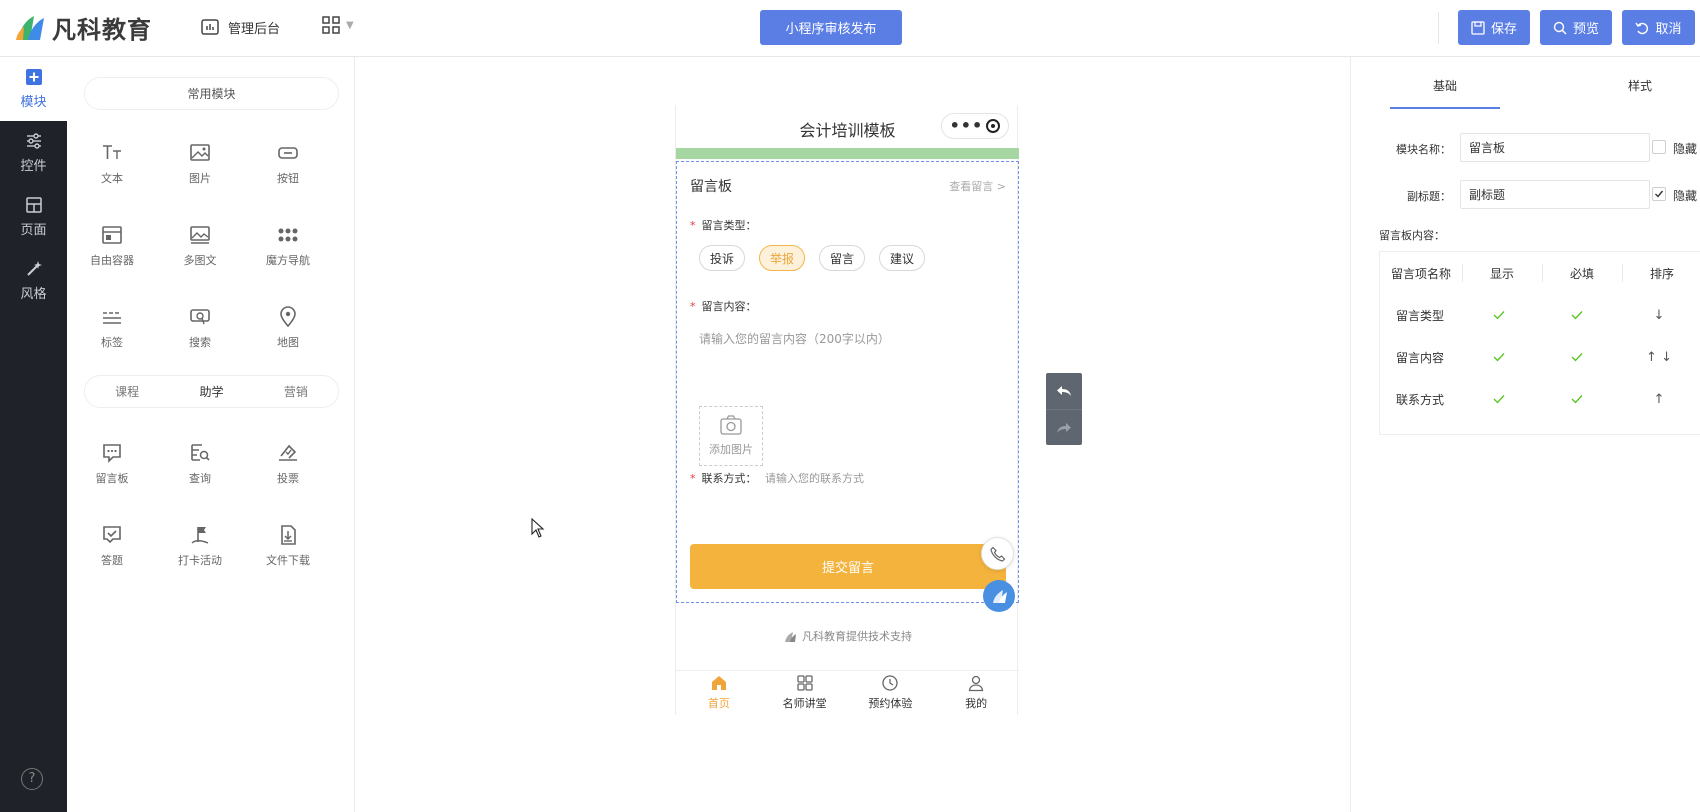 The height and width of the screenshot is (812, 1700). What do you see at coordinates (33, 153) in the screenshot?
I see `rail-item-controls: 控件` at bounding box center [33, 153].